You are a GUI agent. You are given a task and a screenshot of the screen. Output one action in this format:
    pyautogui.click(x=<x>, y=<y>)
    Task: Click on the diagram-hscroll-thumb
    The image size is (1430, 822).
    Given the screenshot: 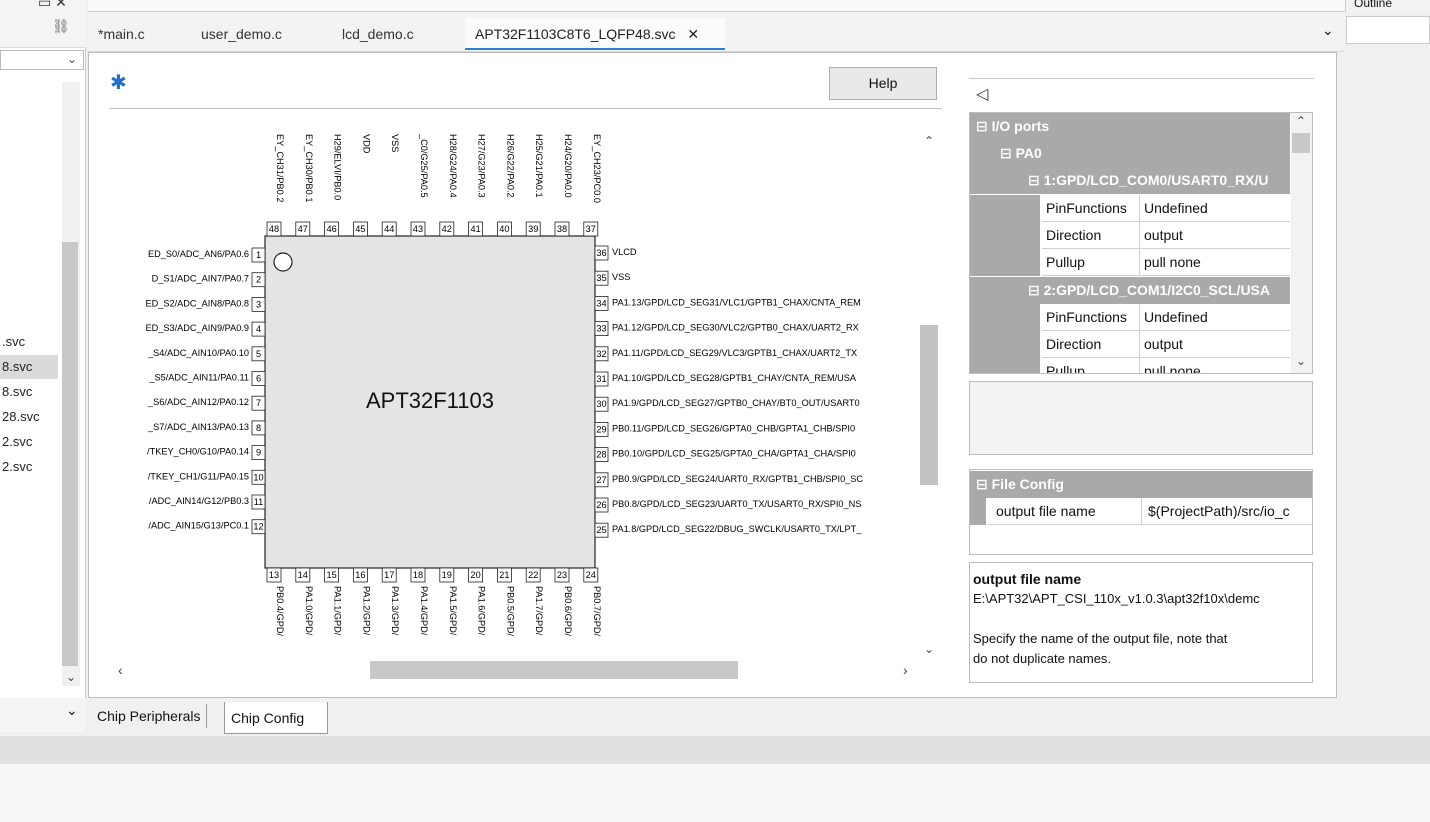 What is the action you would take?
    pyautogui.click(x=554, y=670)
    